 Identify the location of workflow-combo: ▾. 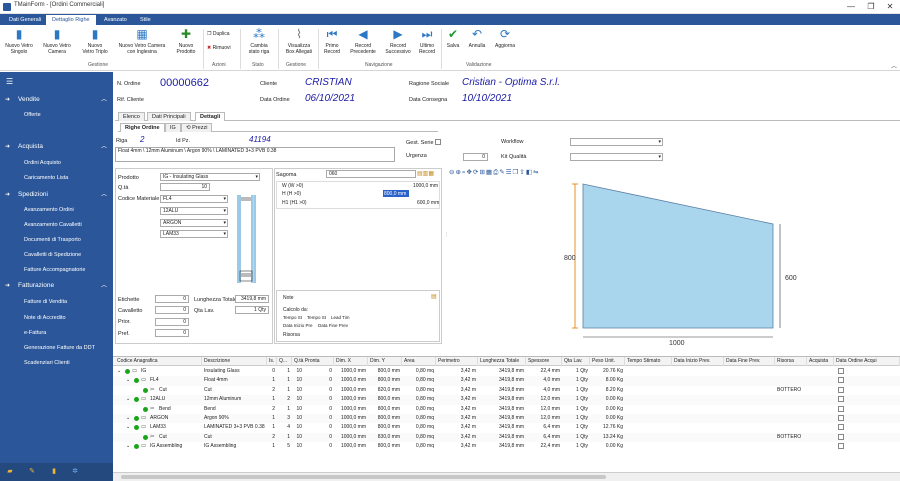
(616, 142).